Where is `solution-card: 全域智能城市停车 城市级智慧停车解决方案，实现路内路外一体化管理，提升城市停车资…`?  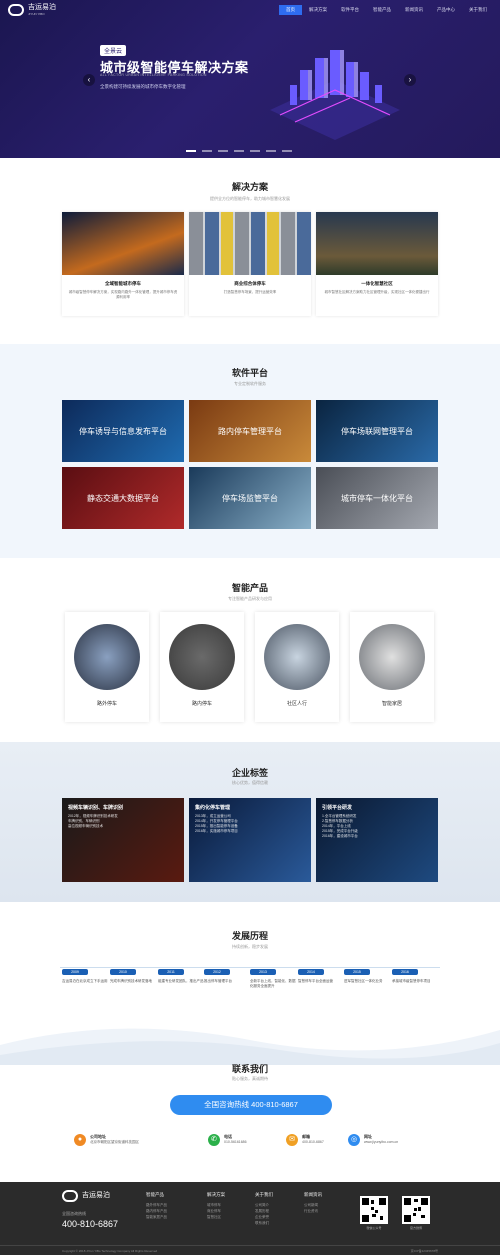 solution-card: 全域智能城市停车 城市级智慧停车解决方案，实现路内路外一体化管理，提升城市停车资… is located at coordinates (123, 264).